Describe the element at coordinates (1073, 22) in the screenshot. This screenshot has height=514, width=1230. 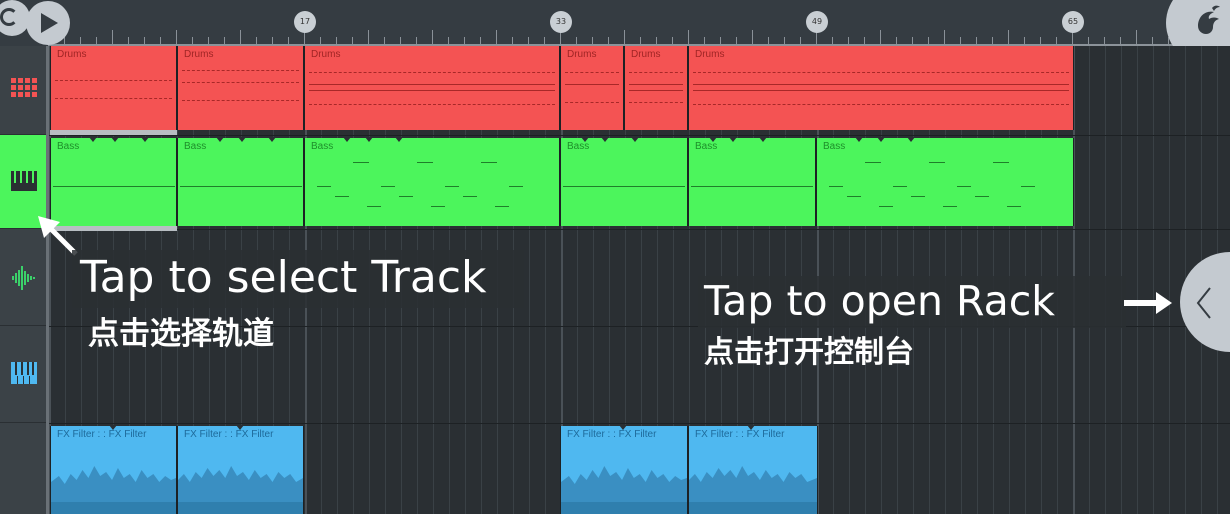
I see `timeline-marker-65: 65` at that location.